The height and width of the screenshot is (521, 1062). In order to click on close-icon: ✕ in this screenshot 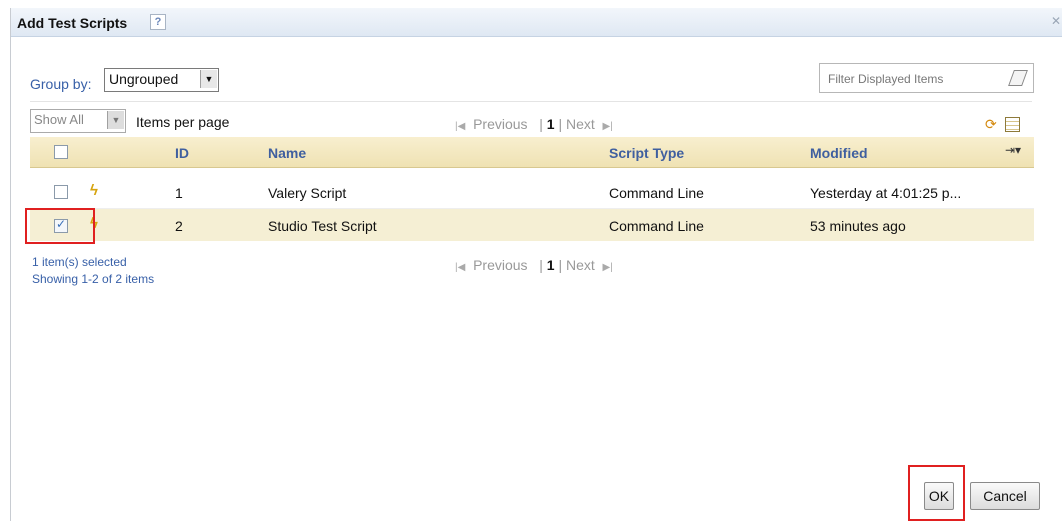, I will do `click(1056, 21)`.